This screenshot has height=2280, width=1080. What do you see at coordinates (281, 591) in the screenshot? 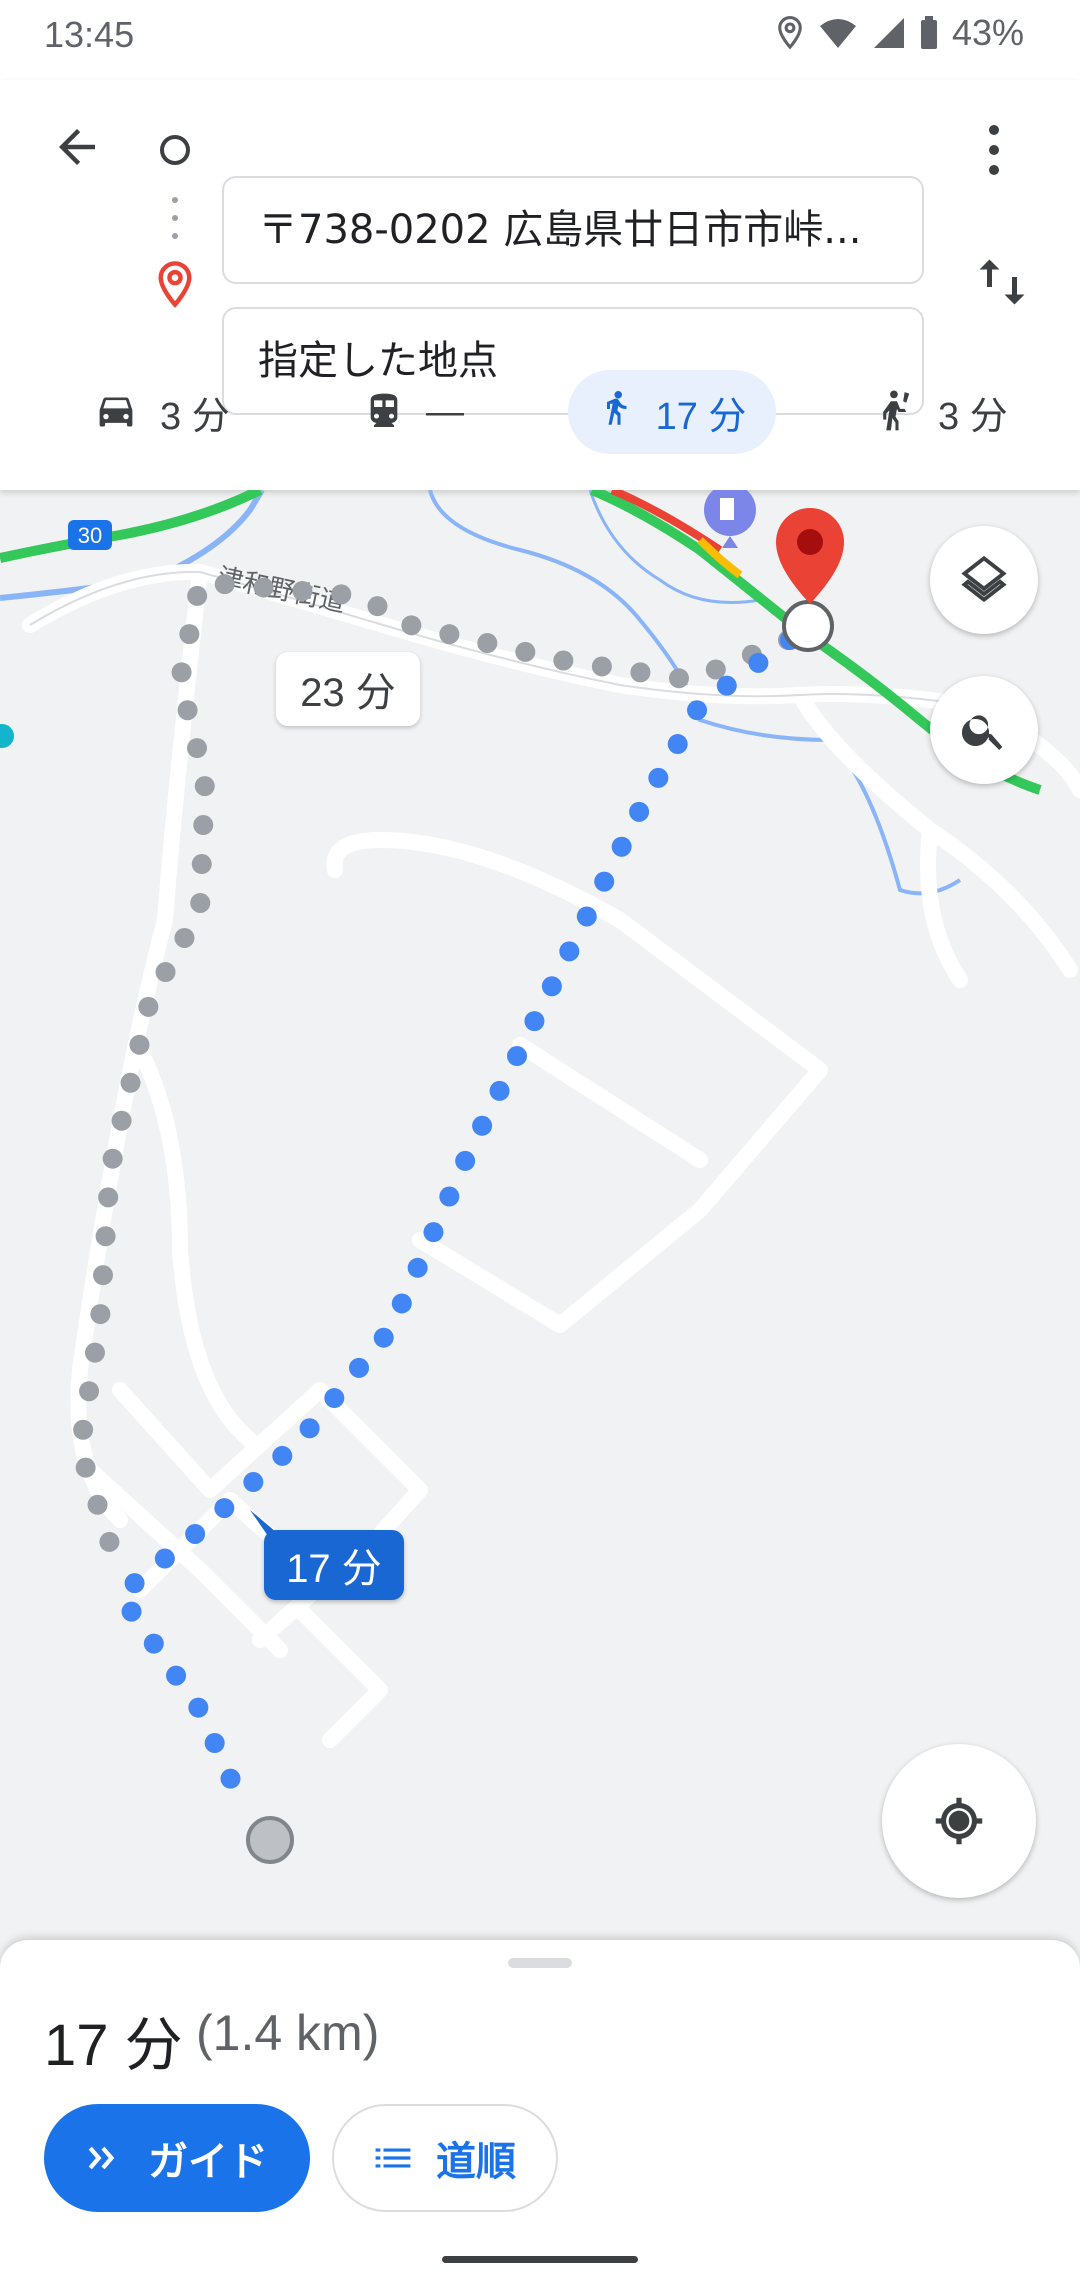
I see `road-label: 津和野街道` at bounding box center [281, 591].